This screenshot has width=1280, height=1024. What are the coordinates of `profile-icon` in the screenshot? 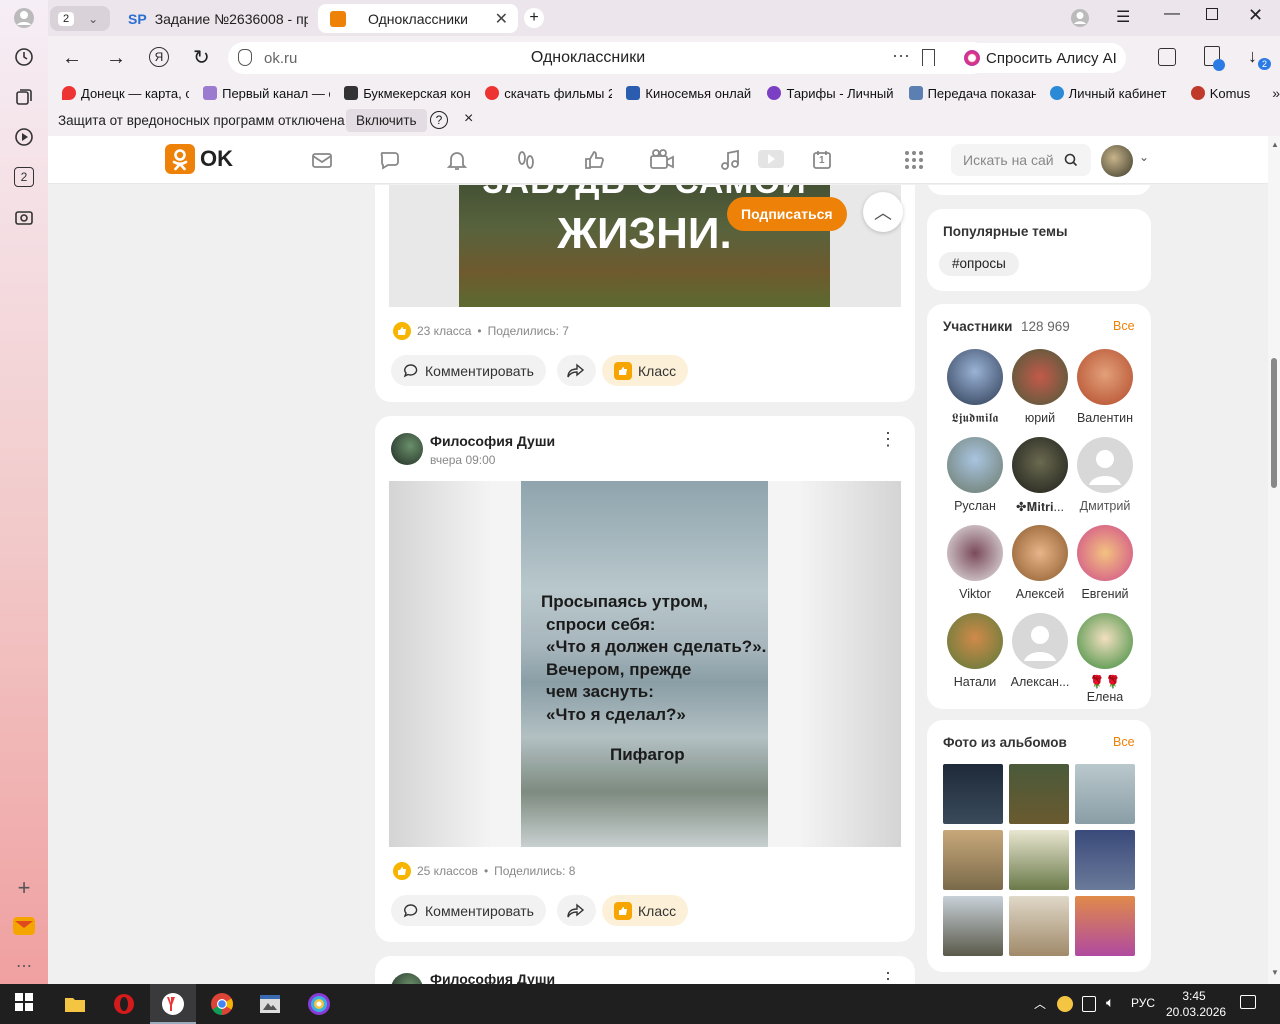 It's located at (24, 18).